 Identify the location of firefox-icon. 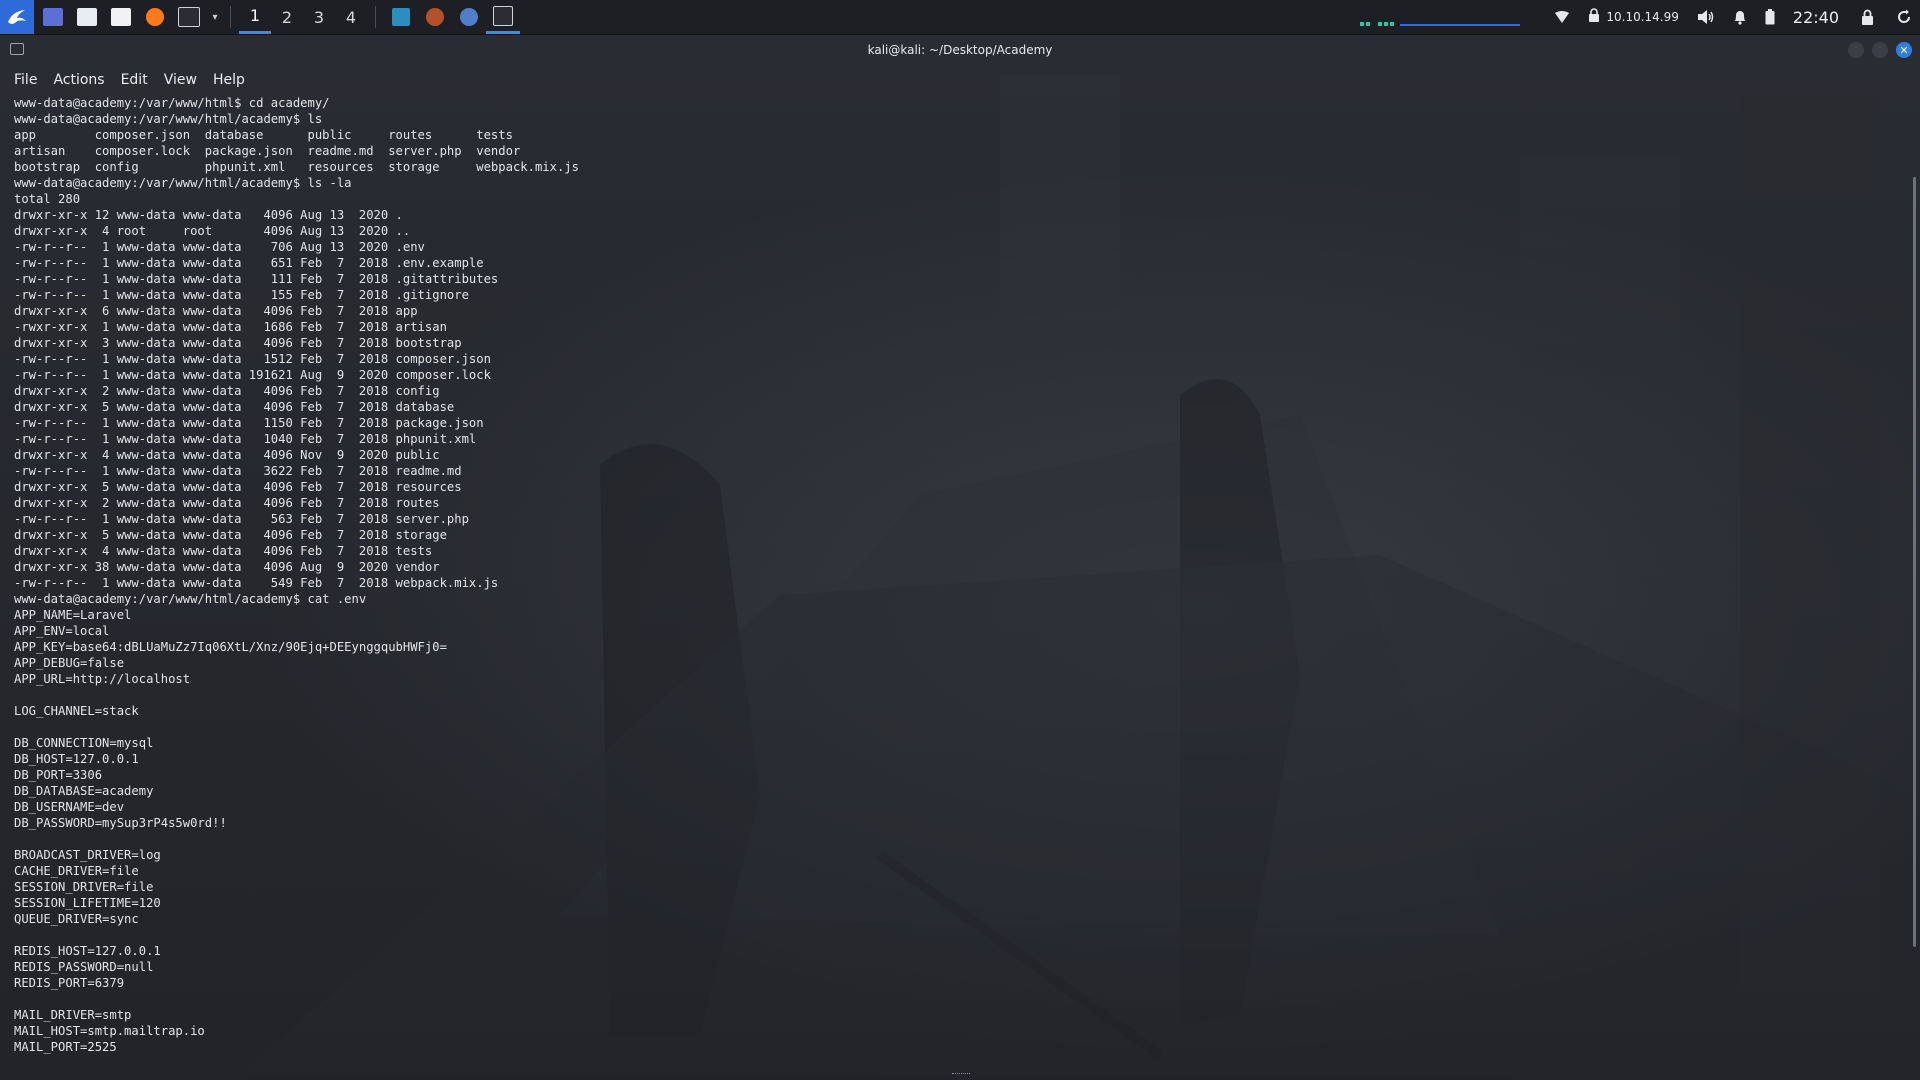
(155, 17).